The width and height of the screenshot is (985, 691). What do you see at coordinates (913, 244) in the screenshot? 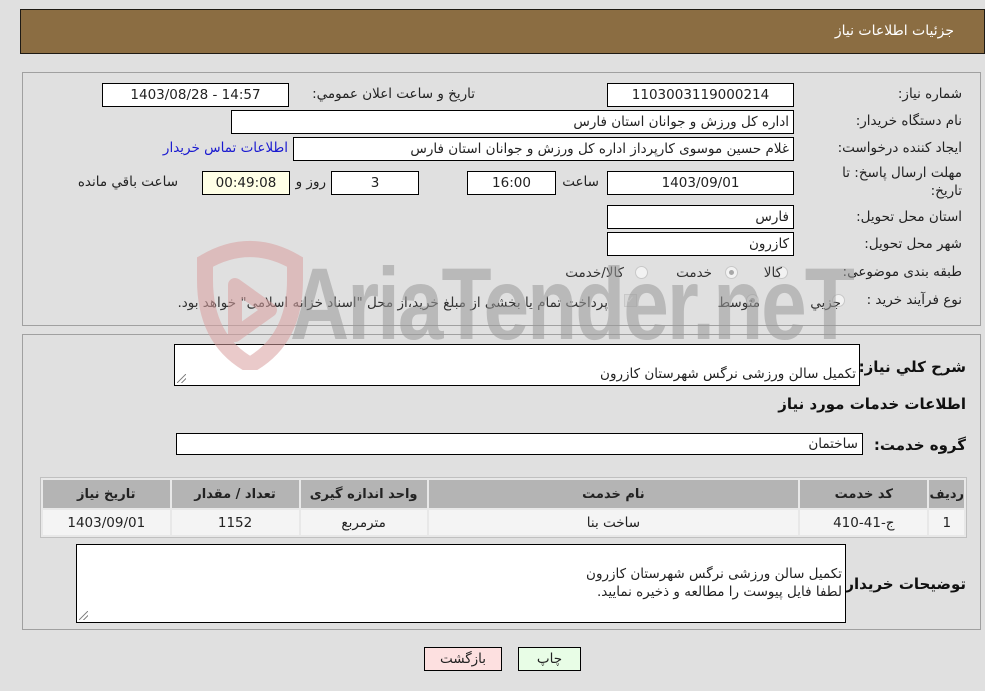
I see `city-label: شهر محل تحويل:` at bounding box center [913, 244].